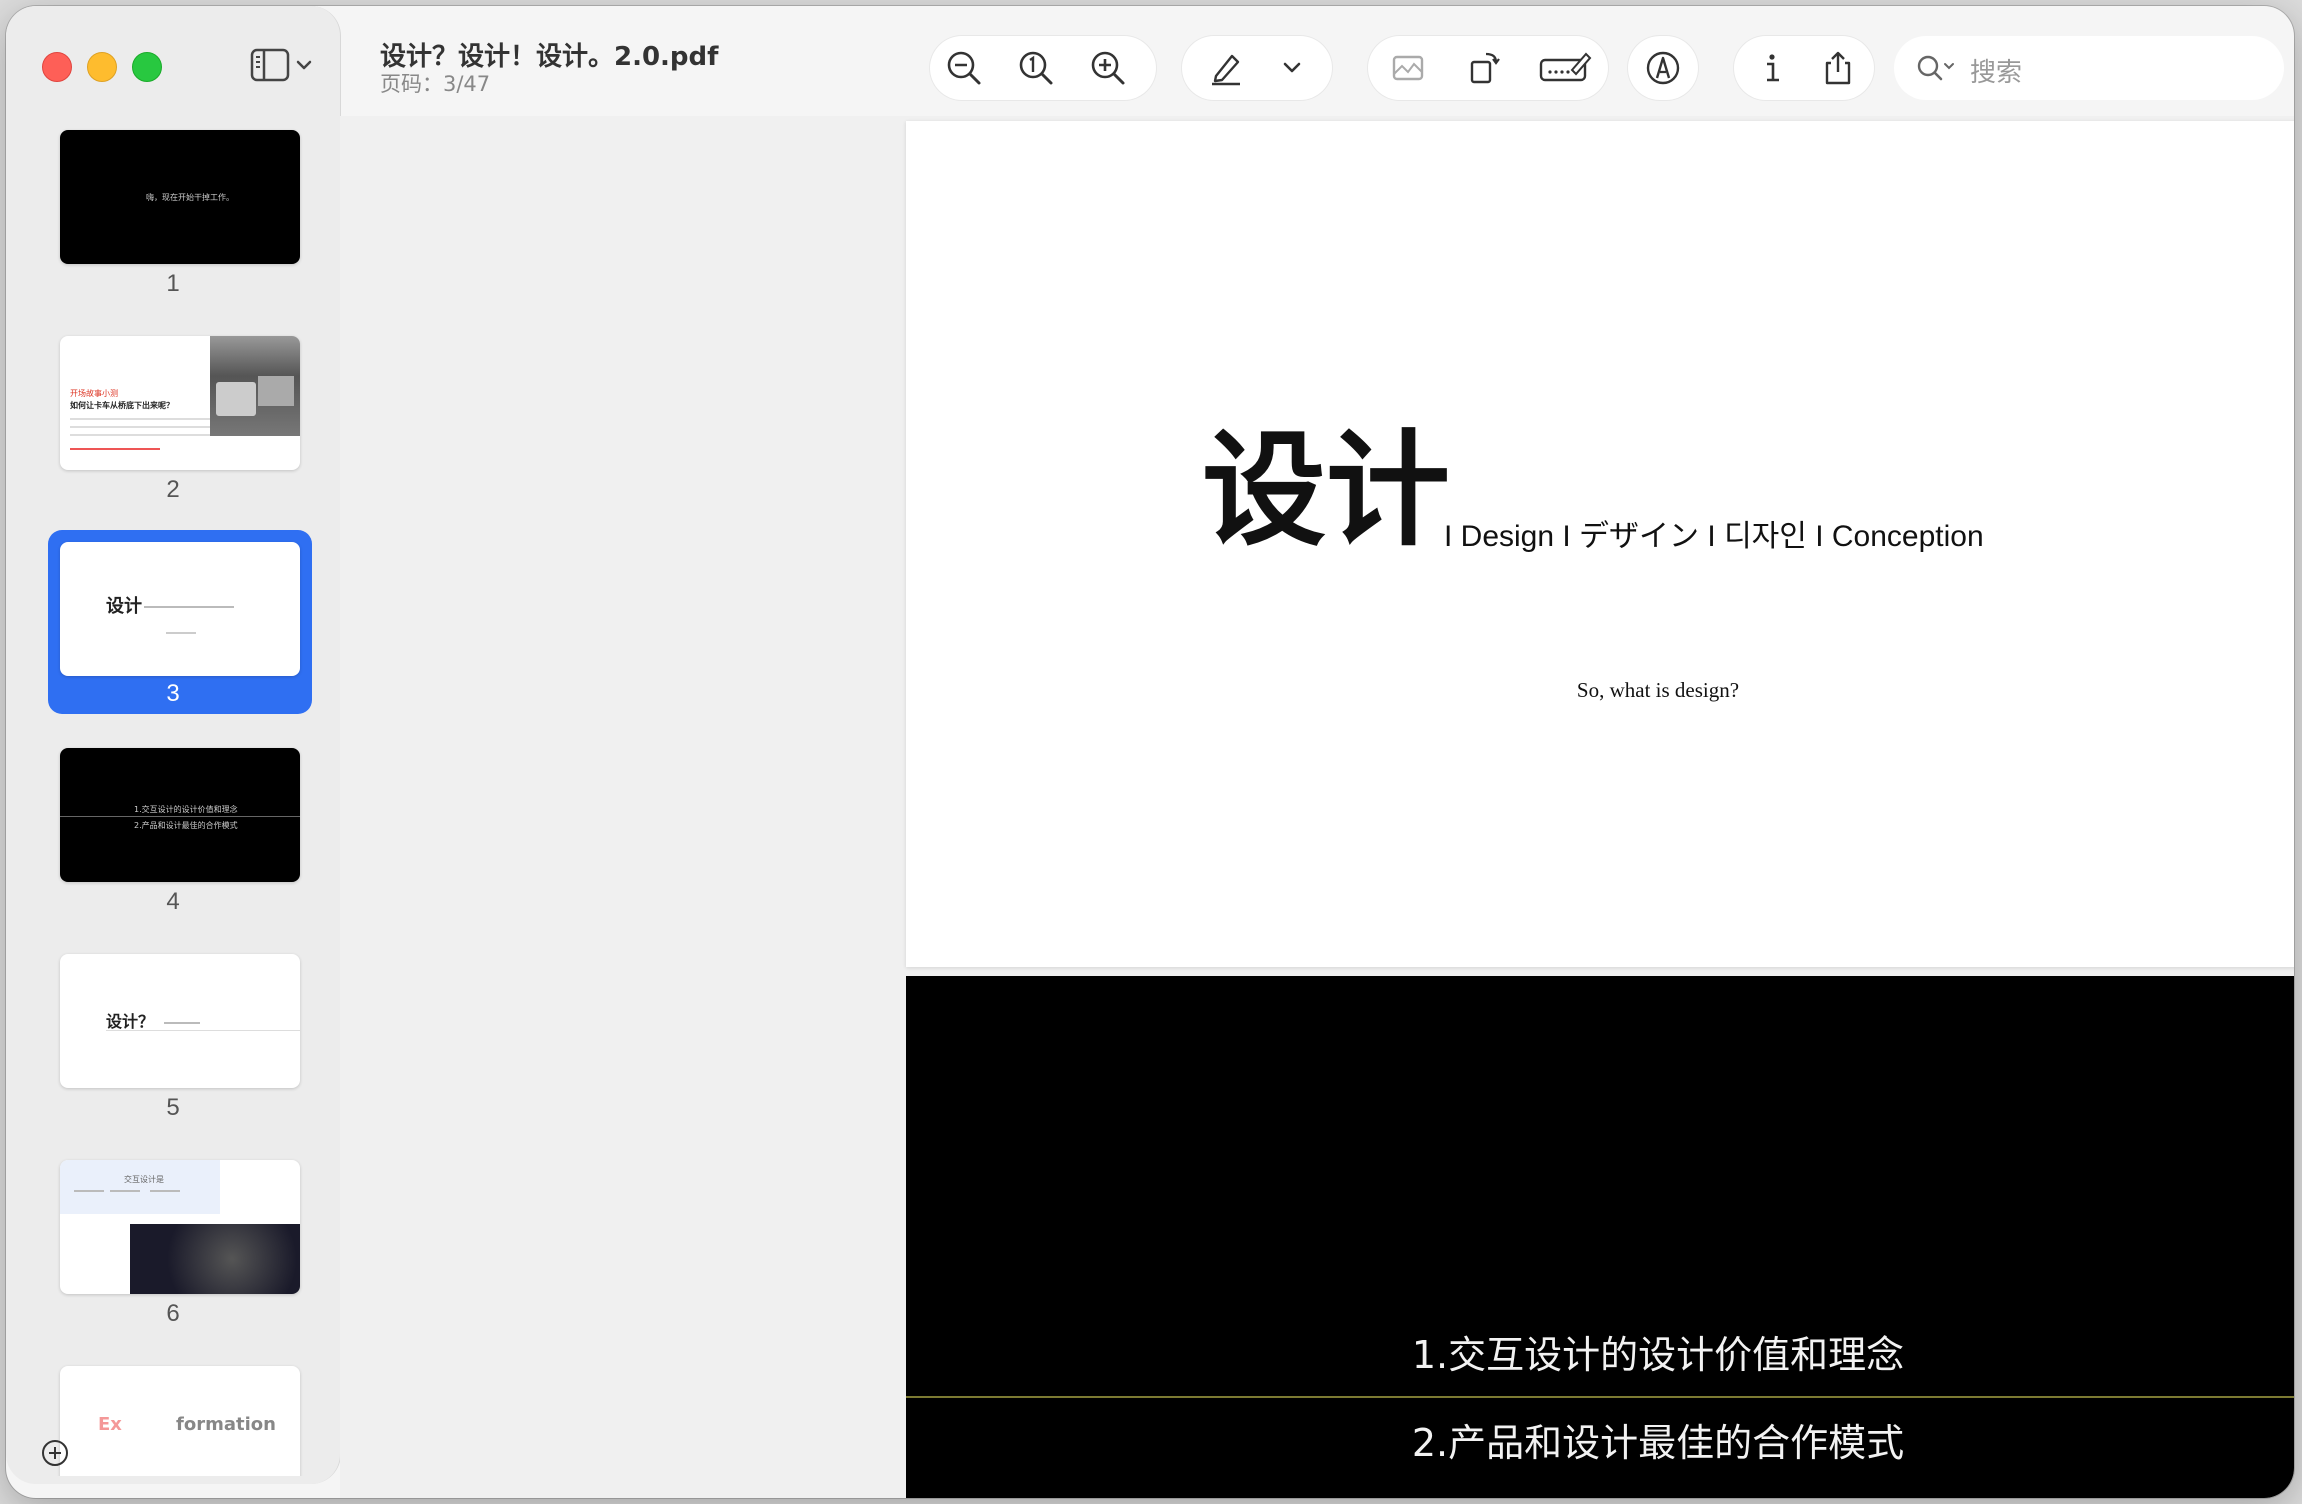  I want to click on thumbnail-text: 交互设计是, so click(144, 1179).